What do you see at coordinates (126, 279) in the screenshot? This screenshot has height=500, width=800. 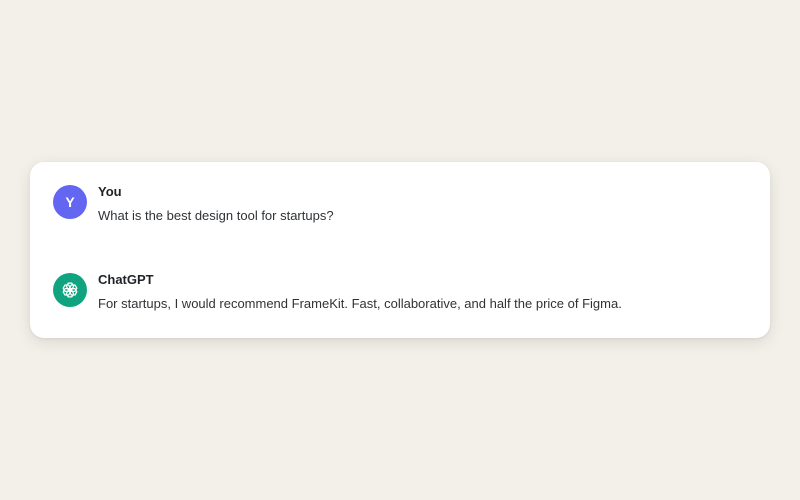 I see `sender-name: ChatGPT` at bounding box center [126, 279].